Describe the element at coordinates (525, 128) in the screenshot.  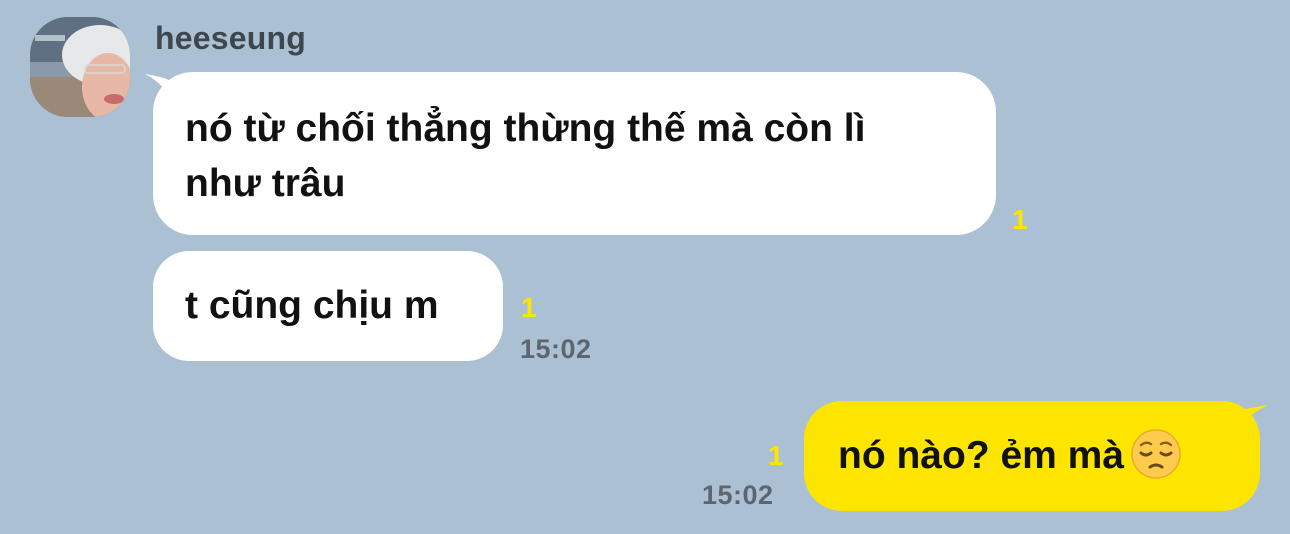
I see `message-text-line: nó từ chối thẳng thừng thế mà còn lì` at that location.